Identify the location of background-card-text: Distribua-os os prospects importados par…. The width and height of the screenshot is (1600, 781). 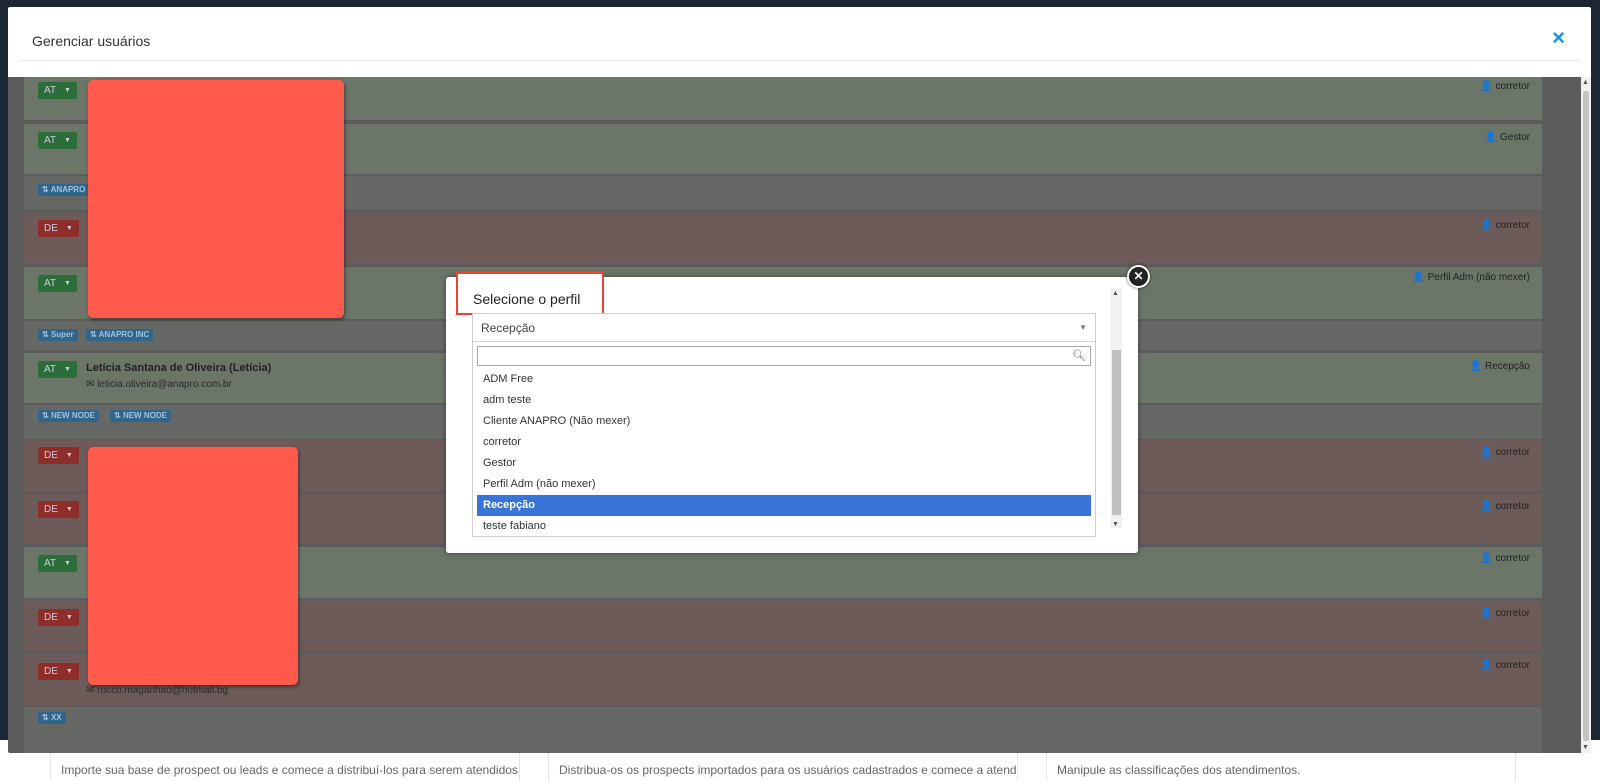
(788, 770).